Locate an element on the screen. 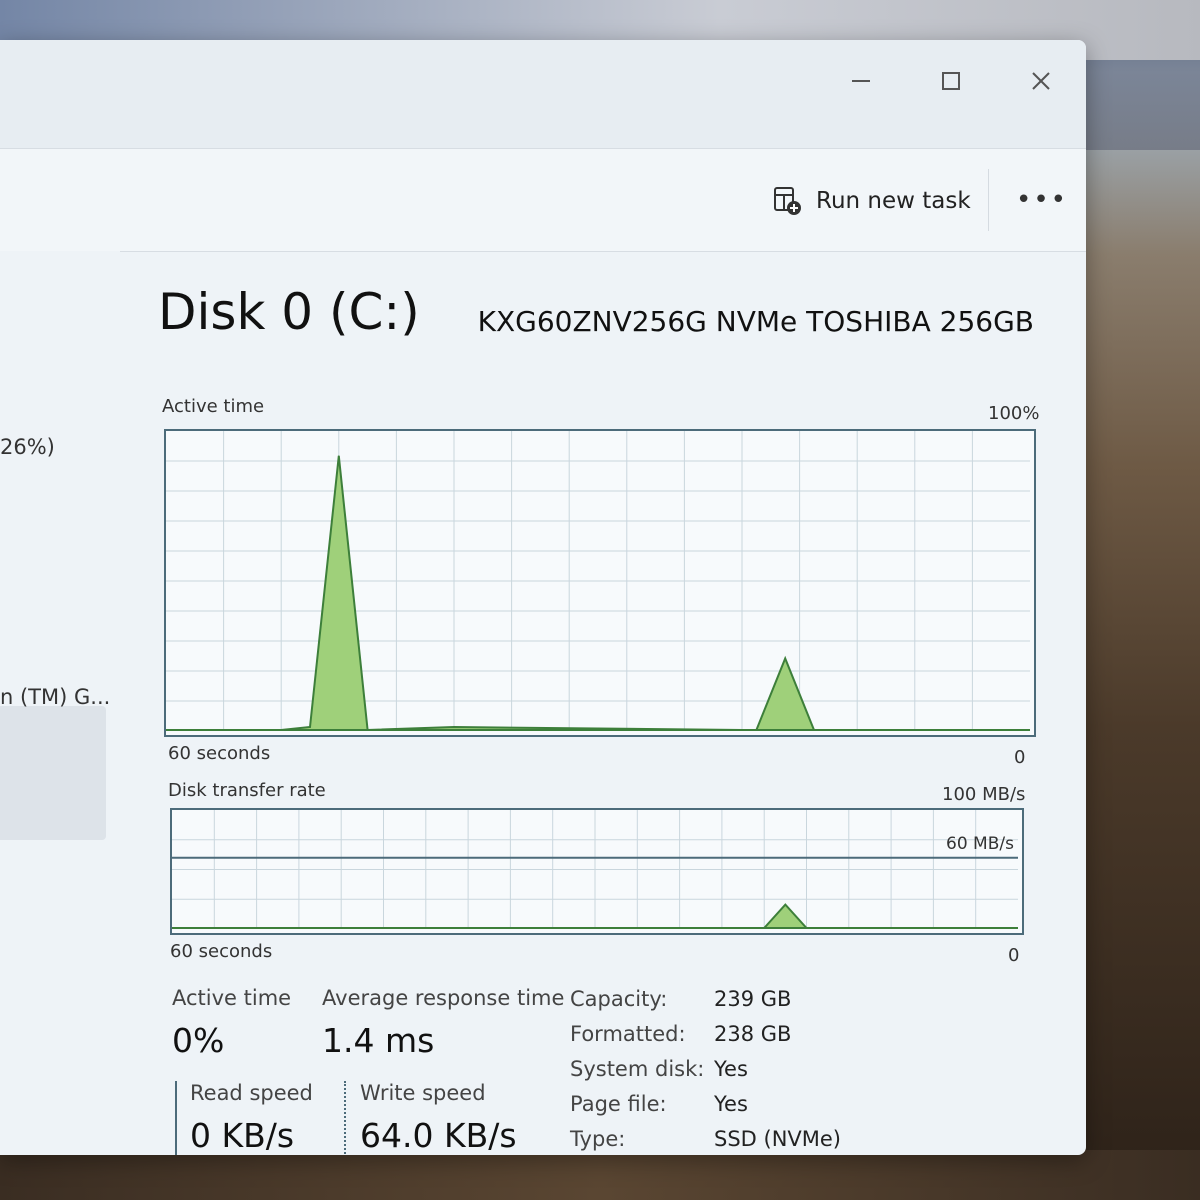 This screenshot has height=1200, width=1200. response-time-label: Average response time is located at coordinates (443, 998).